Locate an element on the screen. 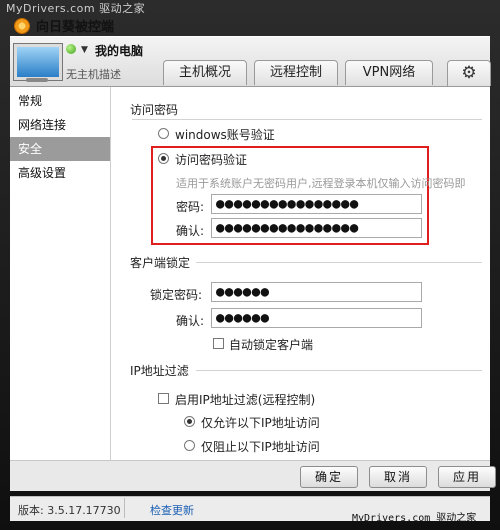 This screenshot has width=500, height=530. status-dropdown-caret-icon: ▼ is located at coordinates (84, 50).